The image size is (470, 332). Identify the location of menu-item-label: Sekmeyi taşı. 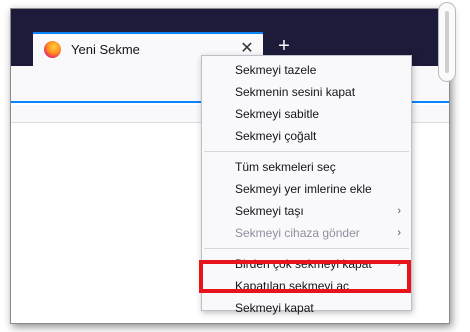
(269, 211).